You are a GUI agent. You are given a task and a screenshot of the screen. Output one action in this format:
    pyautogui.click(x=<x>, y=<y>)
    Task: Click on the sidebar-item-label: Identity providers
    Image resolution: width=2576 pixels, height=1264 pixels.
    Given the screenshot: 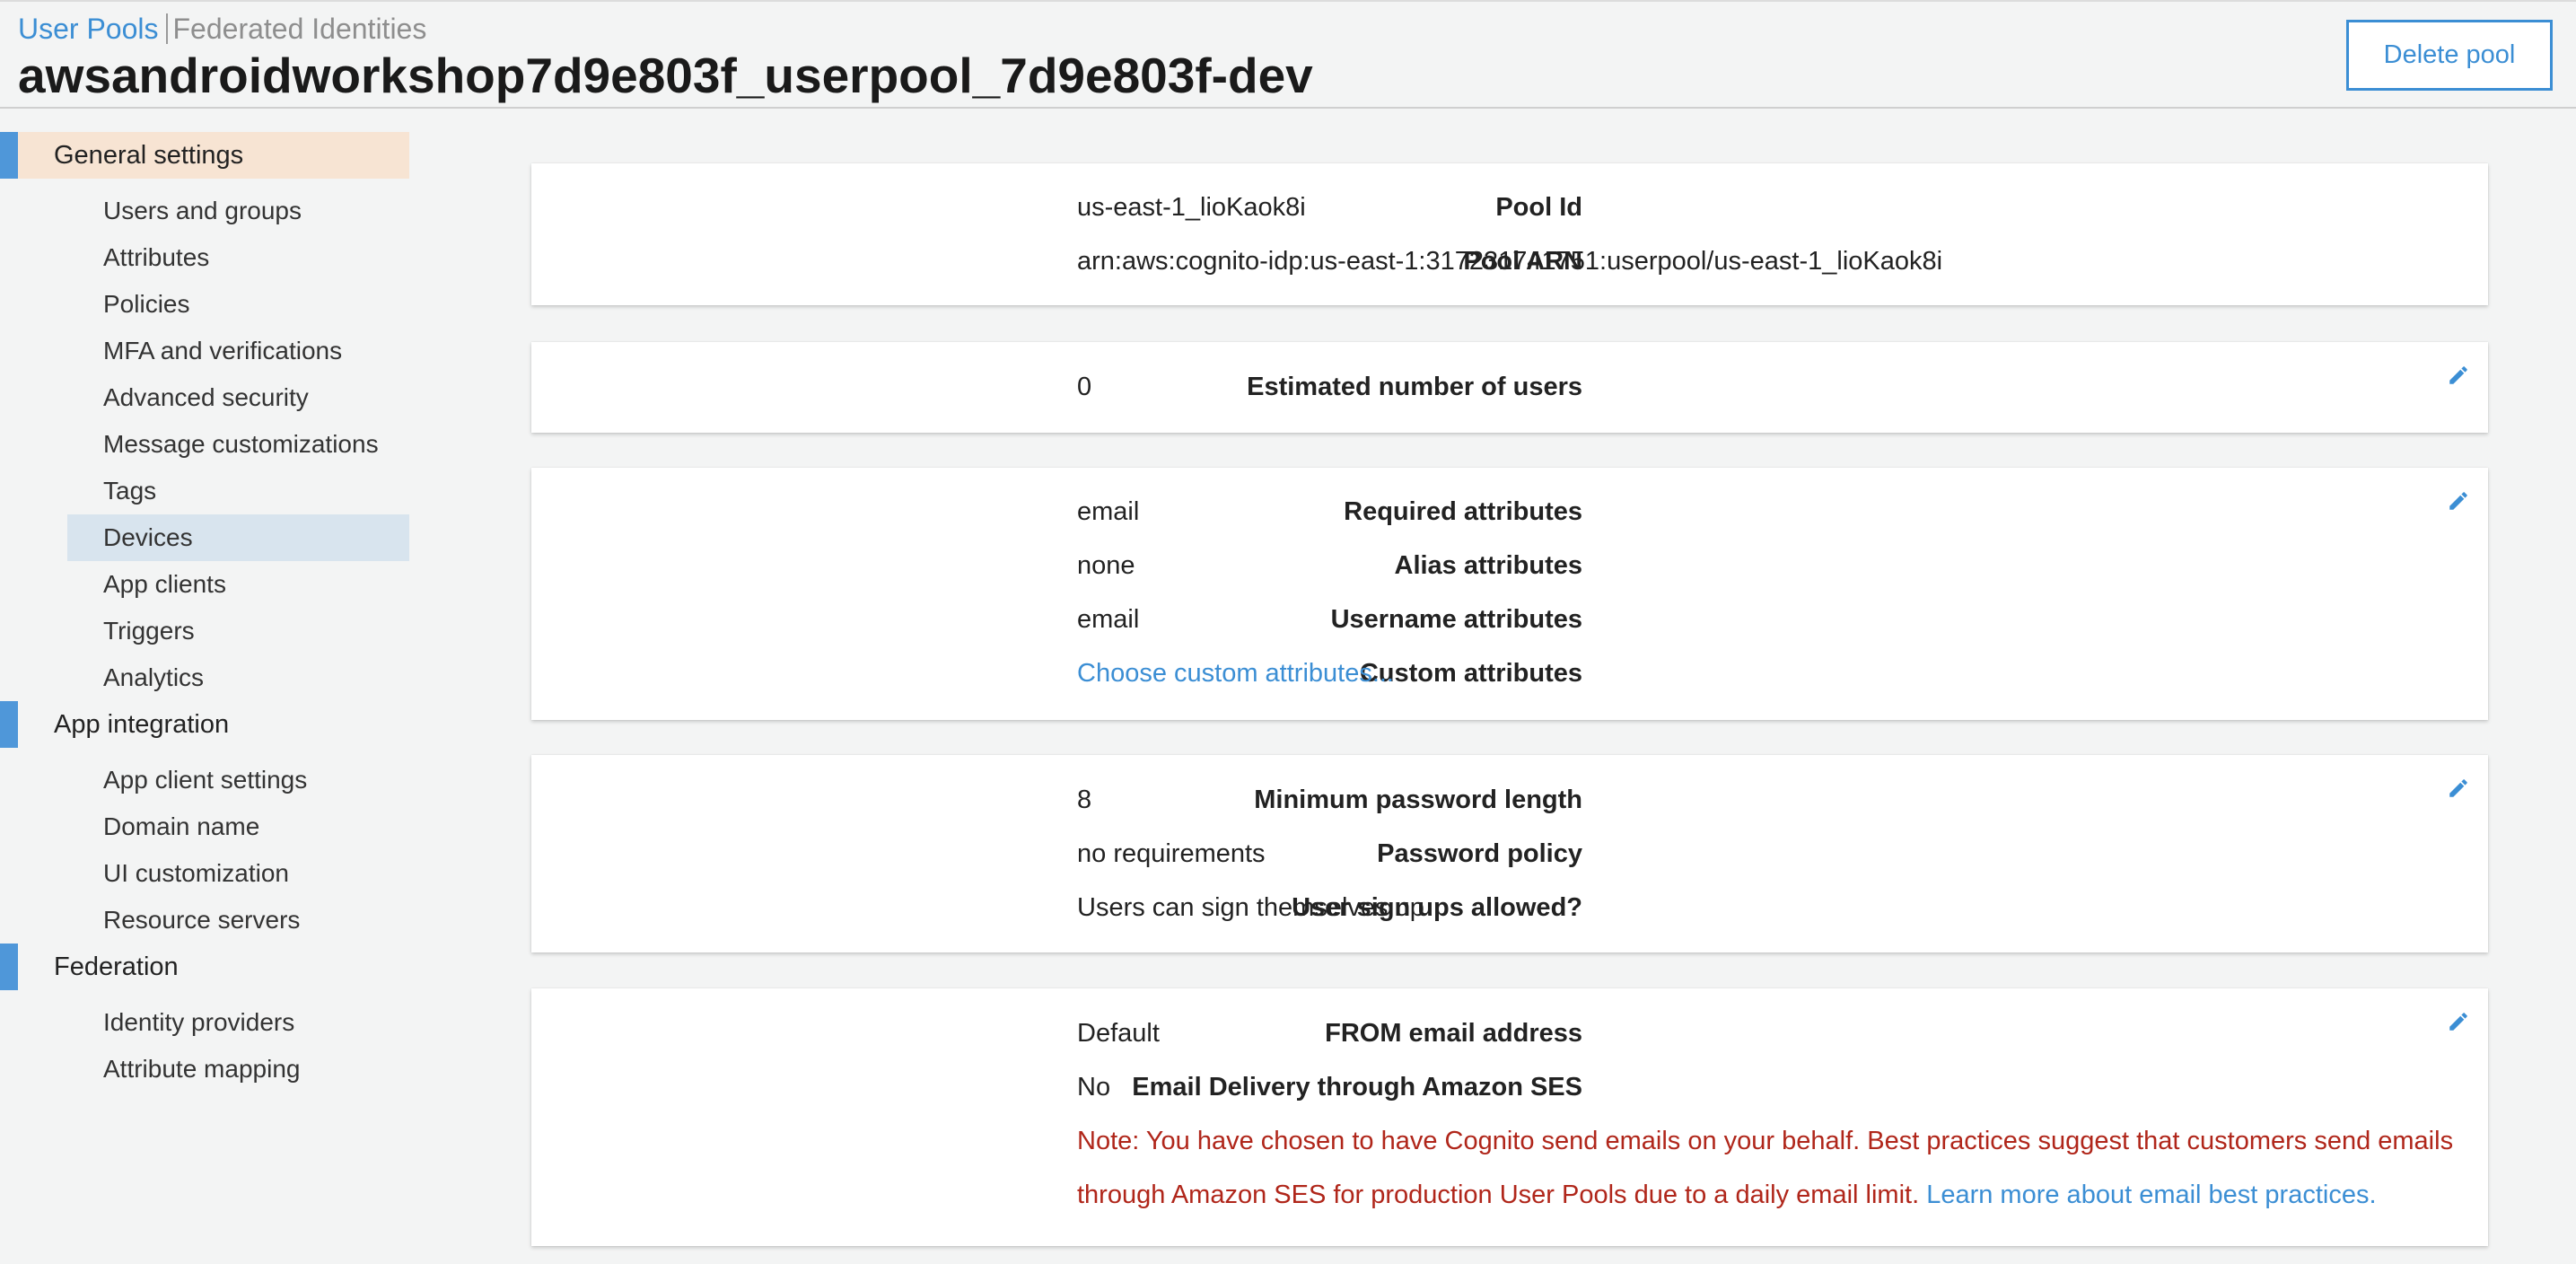 What is the action you would take?
    pyautogui.click(x=199, y=1022)
    